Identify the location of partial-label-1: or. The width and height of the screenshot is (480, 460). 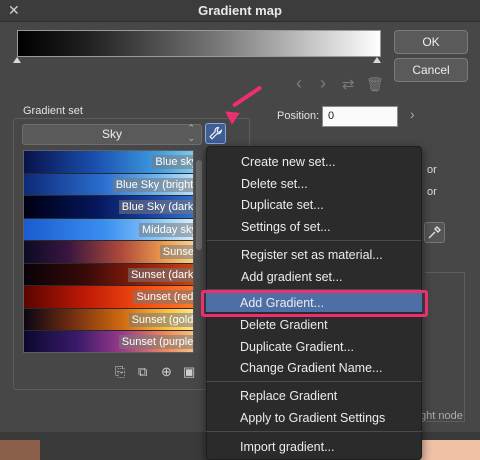
(432, 170).